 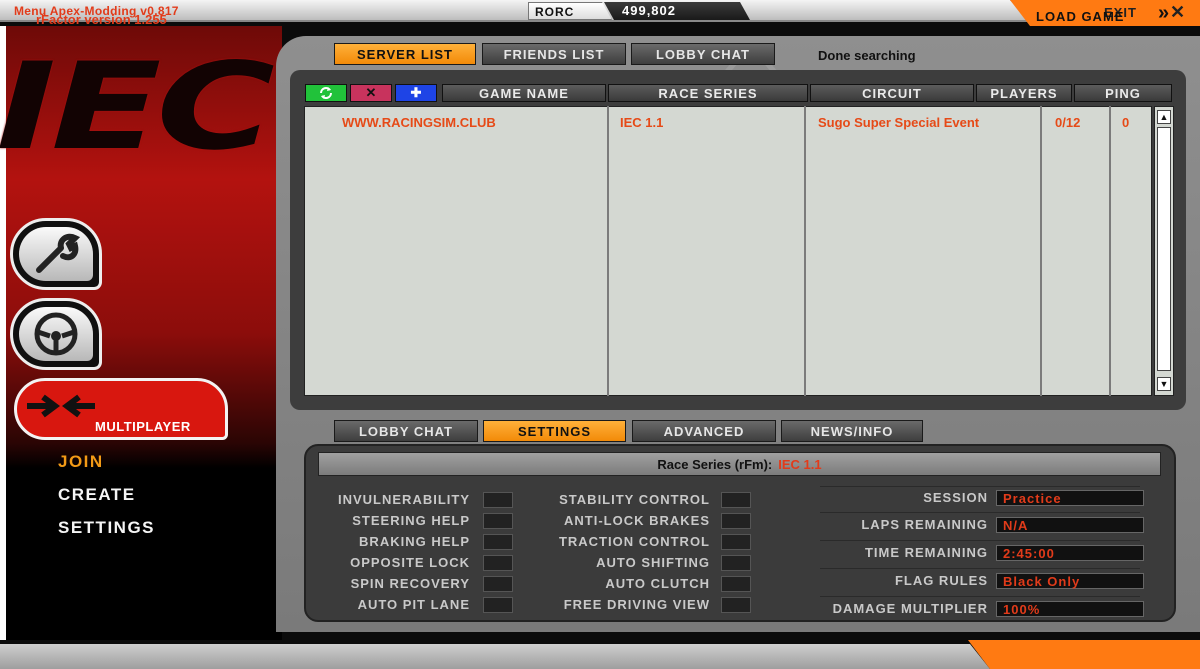 What do you see at coordinates (704, 431) in the screenshot?
I see `tab-advanced: ADVANCED` at bounding box center [704, 431].